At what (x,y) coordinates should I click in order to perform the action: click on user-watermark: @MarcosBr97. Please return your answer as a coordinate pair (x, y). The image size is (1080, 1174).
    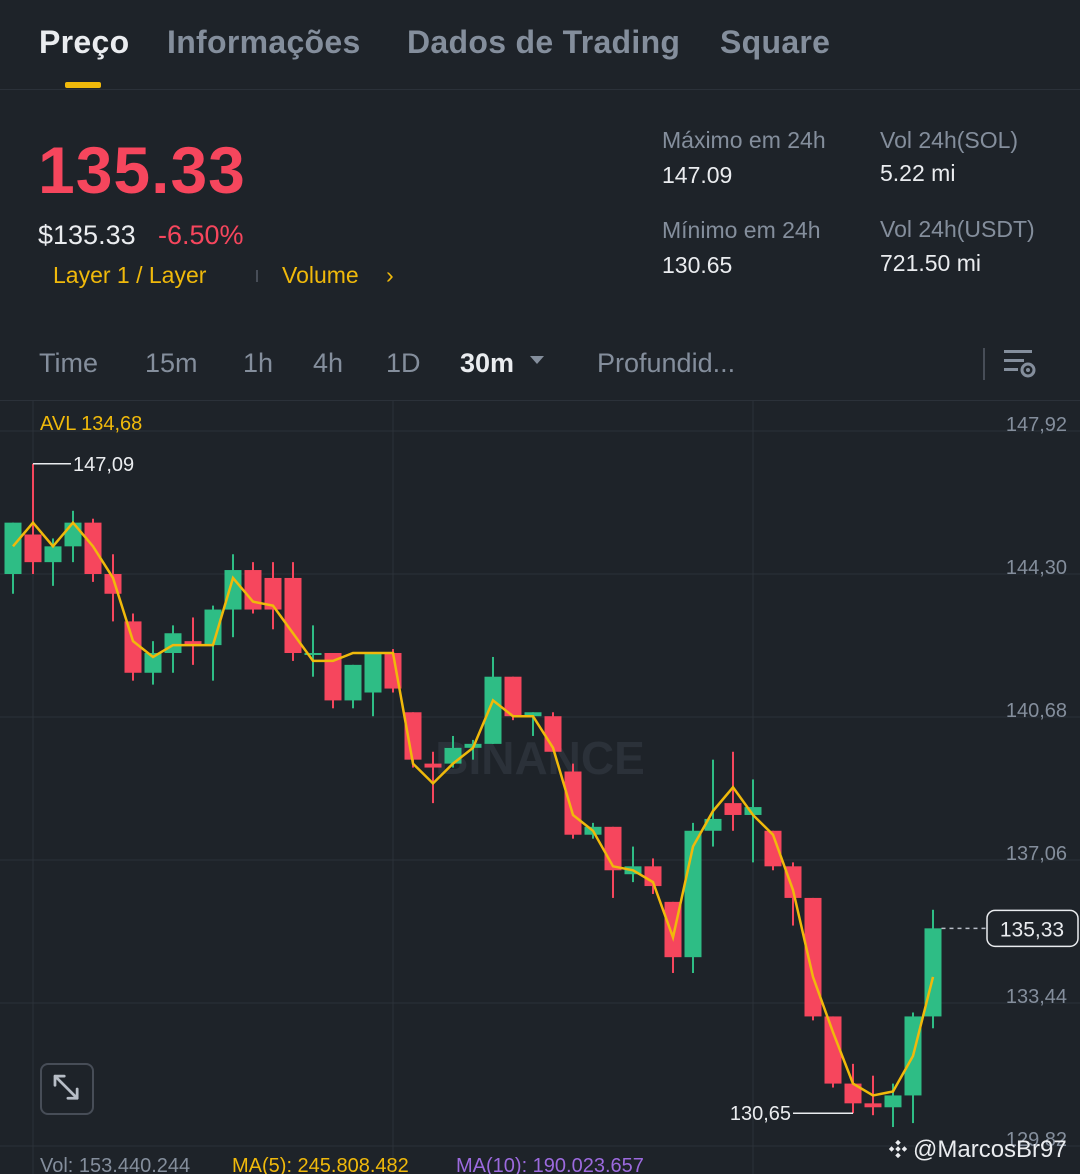
    Looking at the image, I should click on (977, 1150).